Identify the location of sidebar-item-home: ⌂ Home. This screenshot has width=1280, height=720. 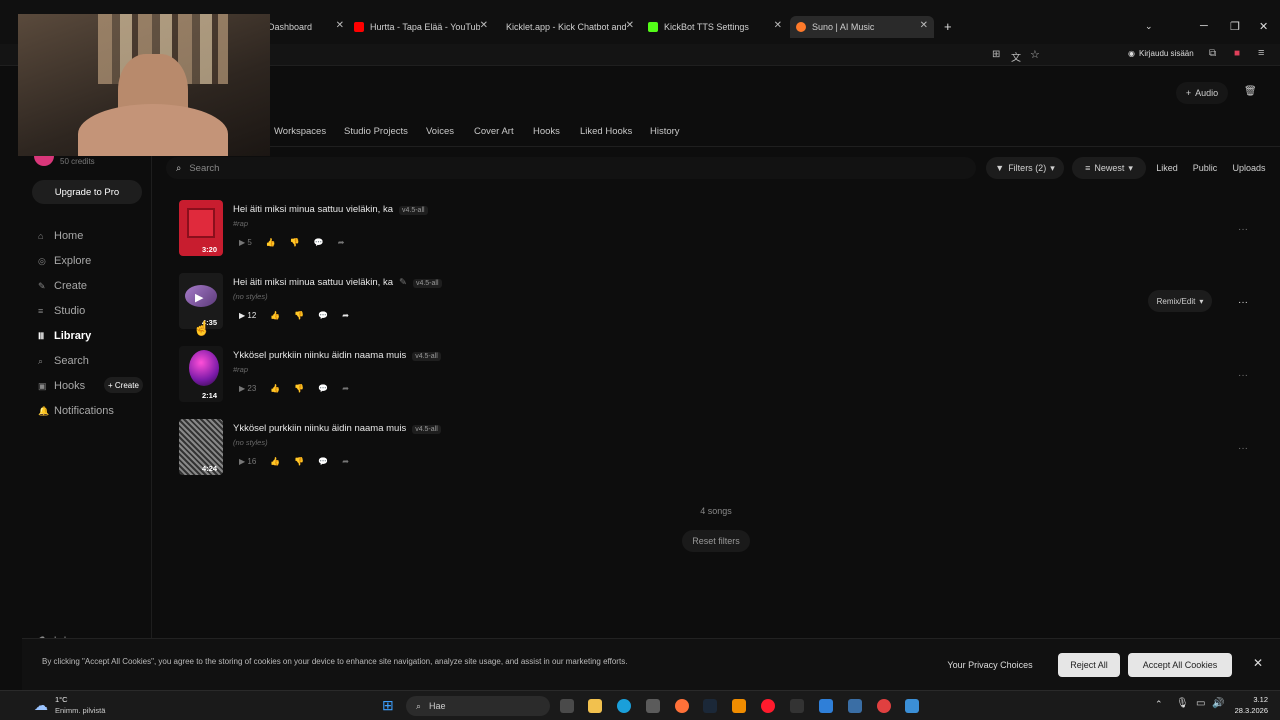
(60, 236).